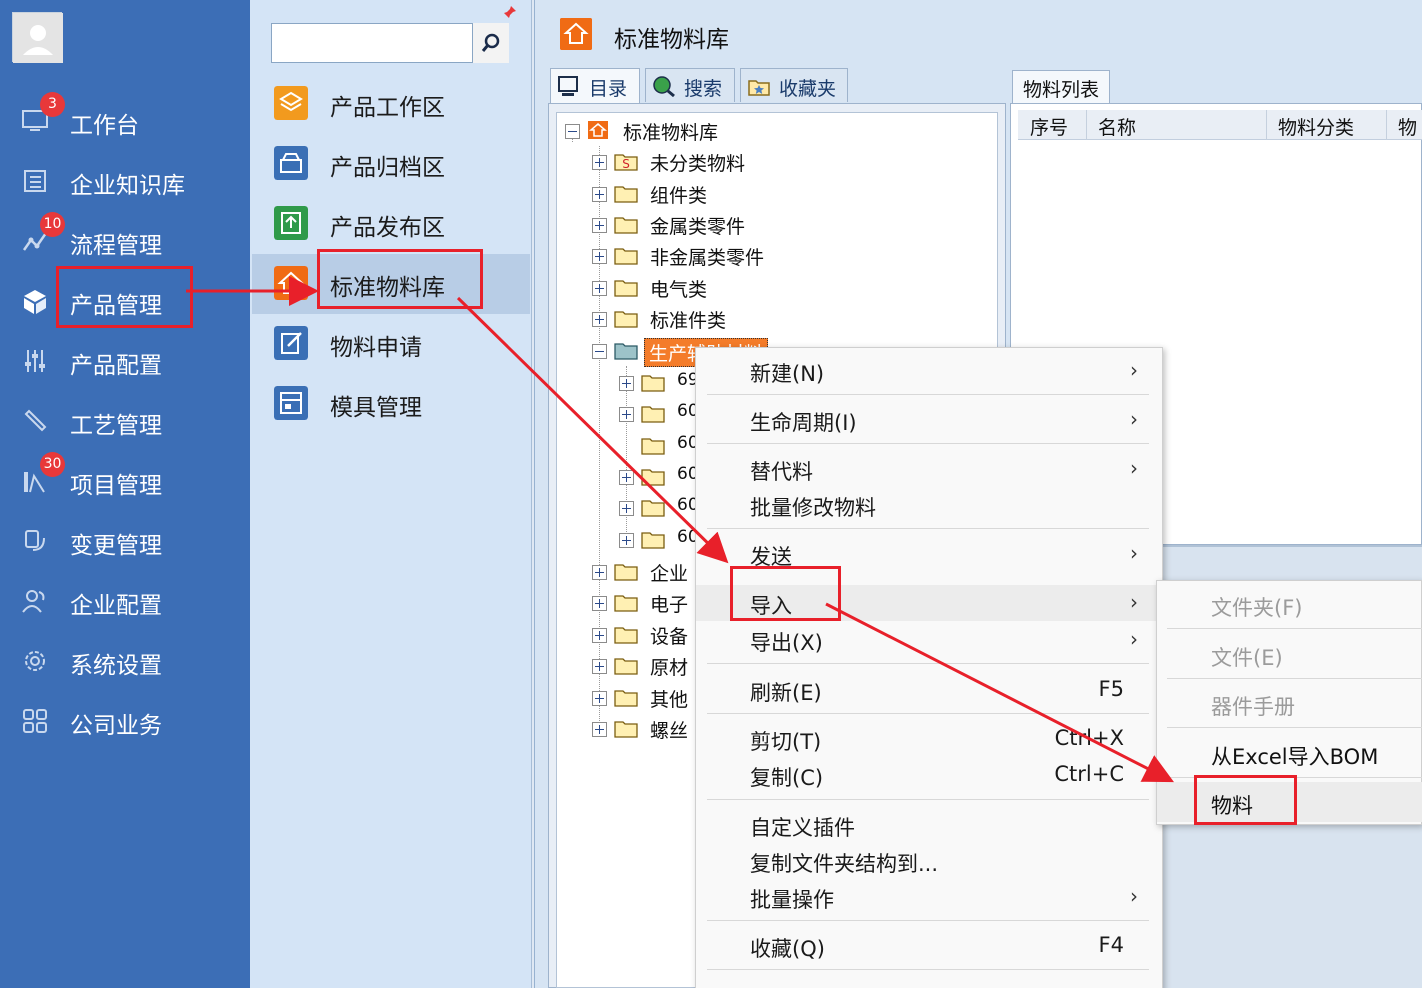  What do you see at coordinates (125, 180) in the screenshot?
I see `nav-item-knowledge: 企业知识库` at bounding box center [125, 180].